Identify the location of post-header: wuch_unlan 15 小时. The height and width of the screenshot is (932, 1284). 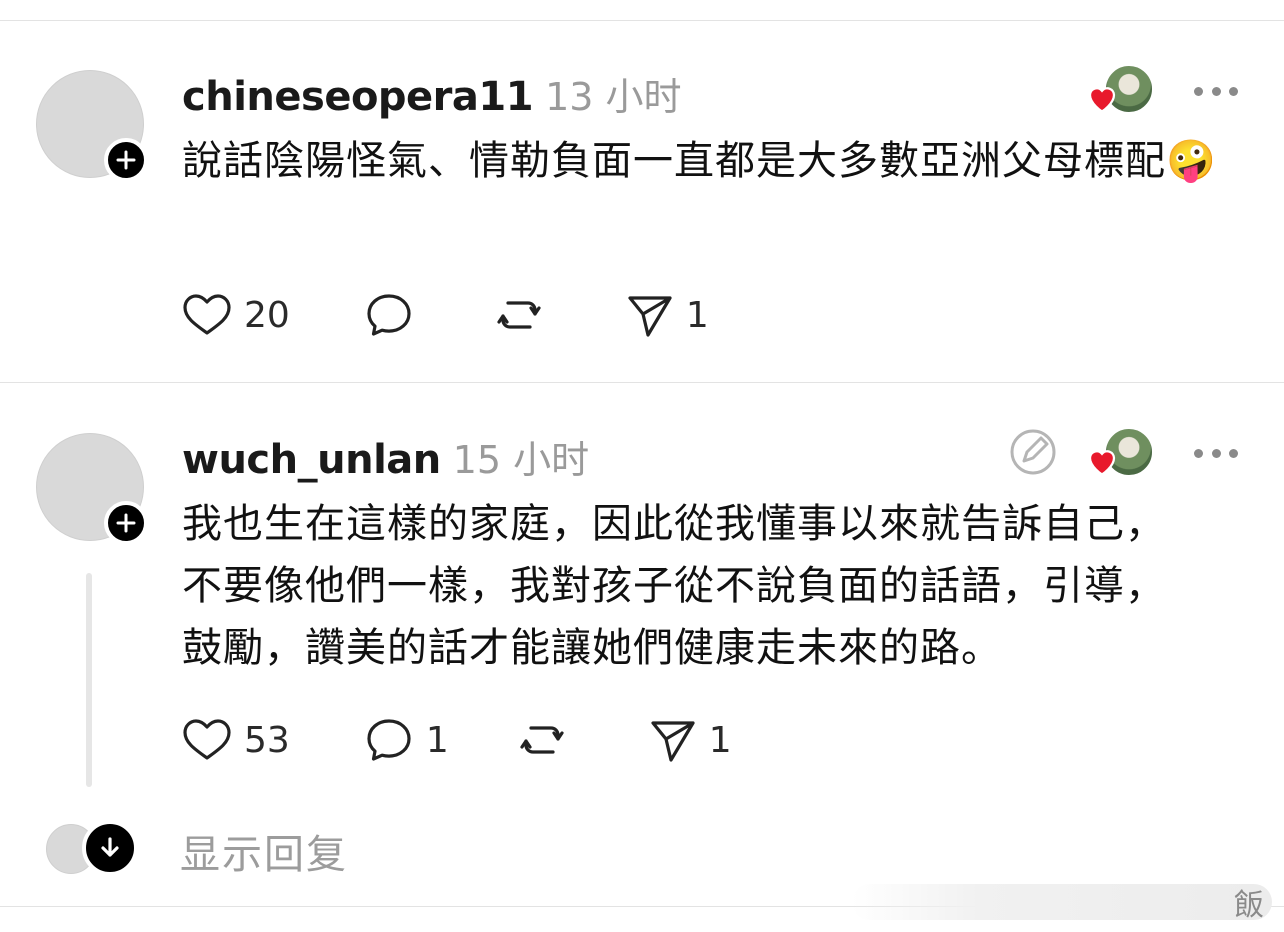
(385, 456).